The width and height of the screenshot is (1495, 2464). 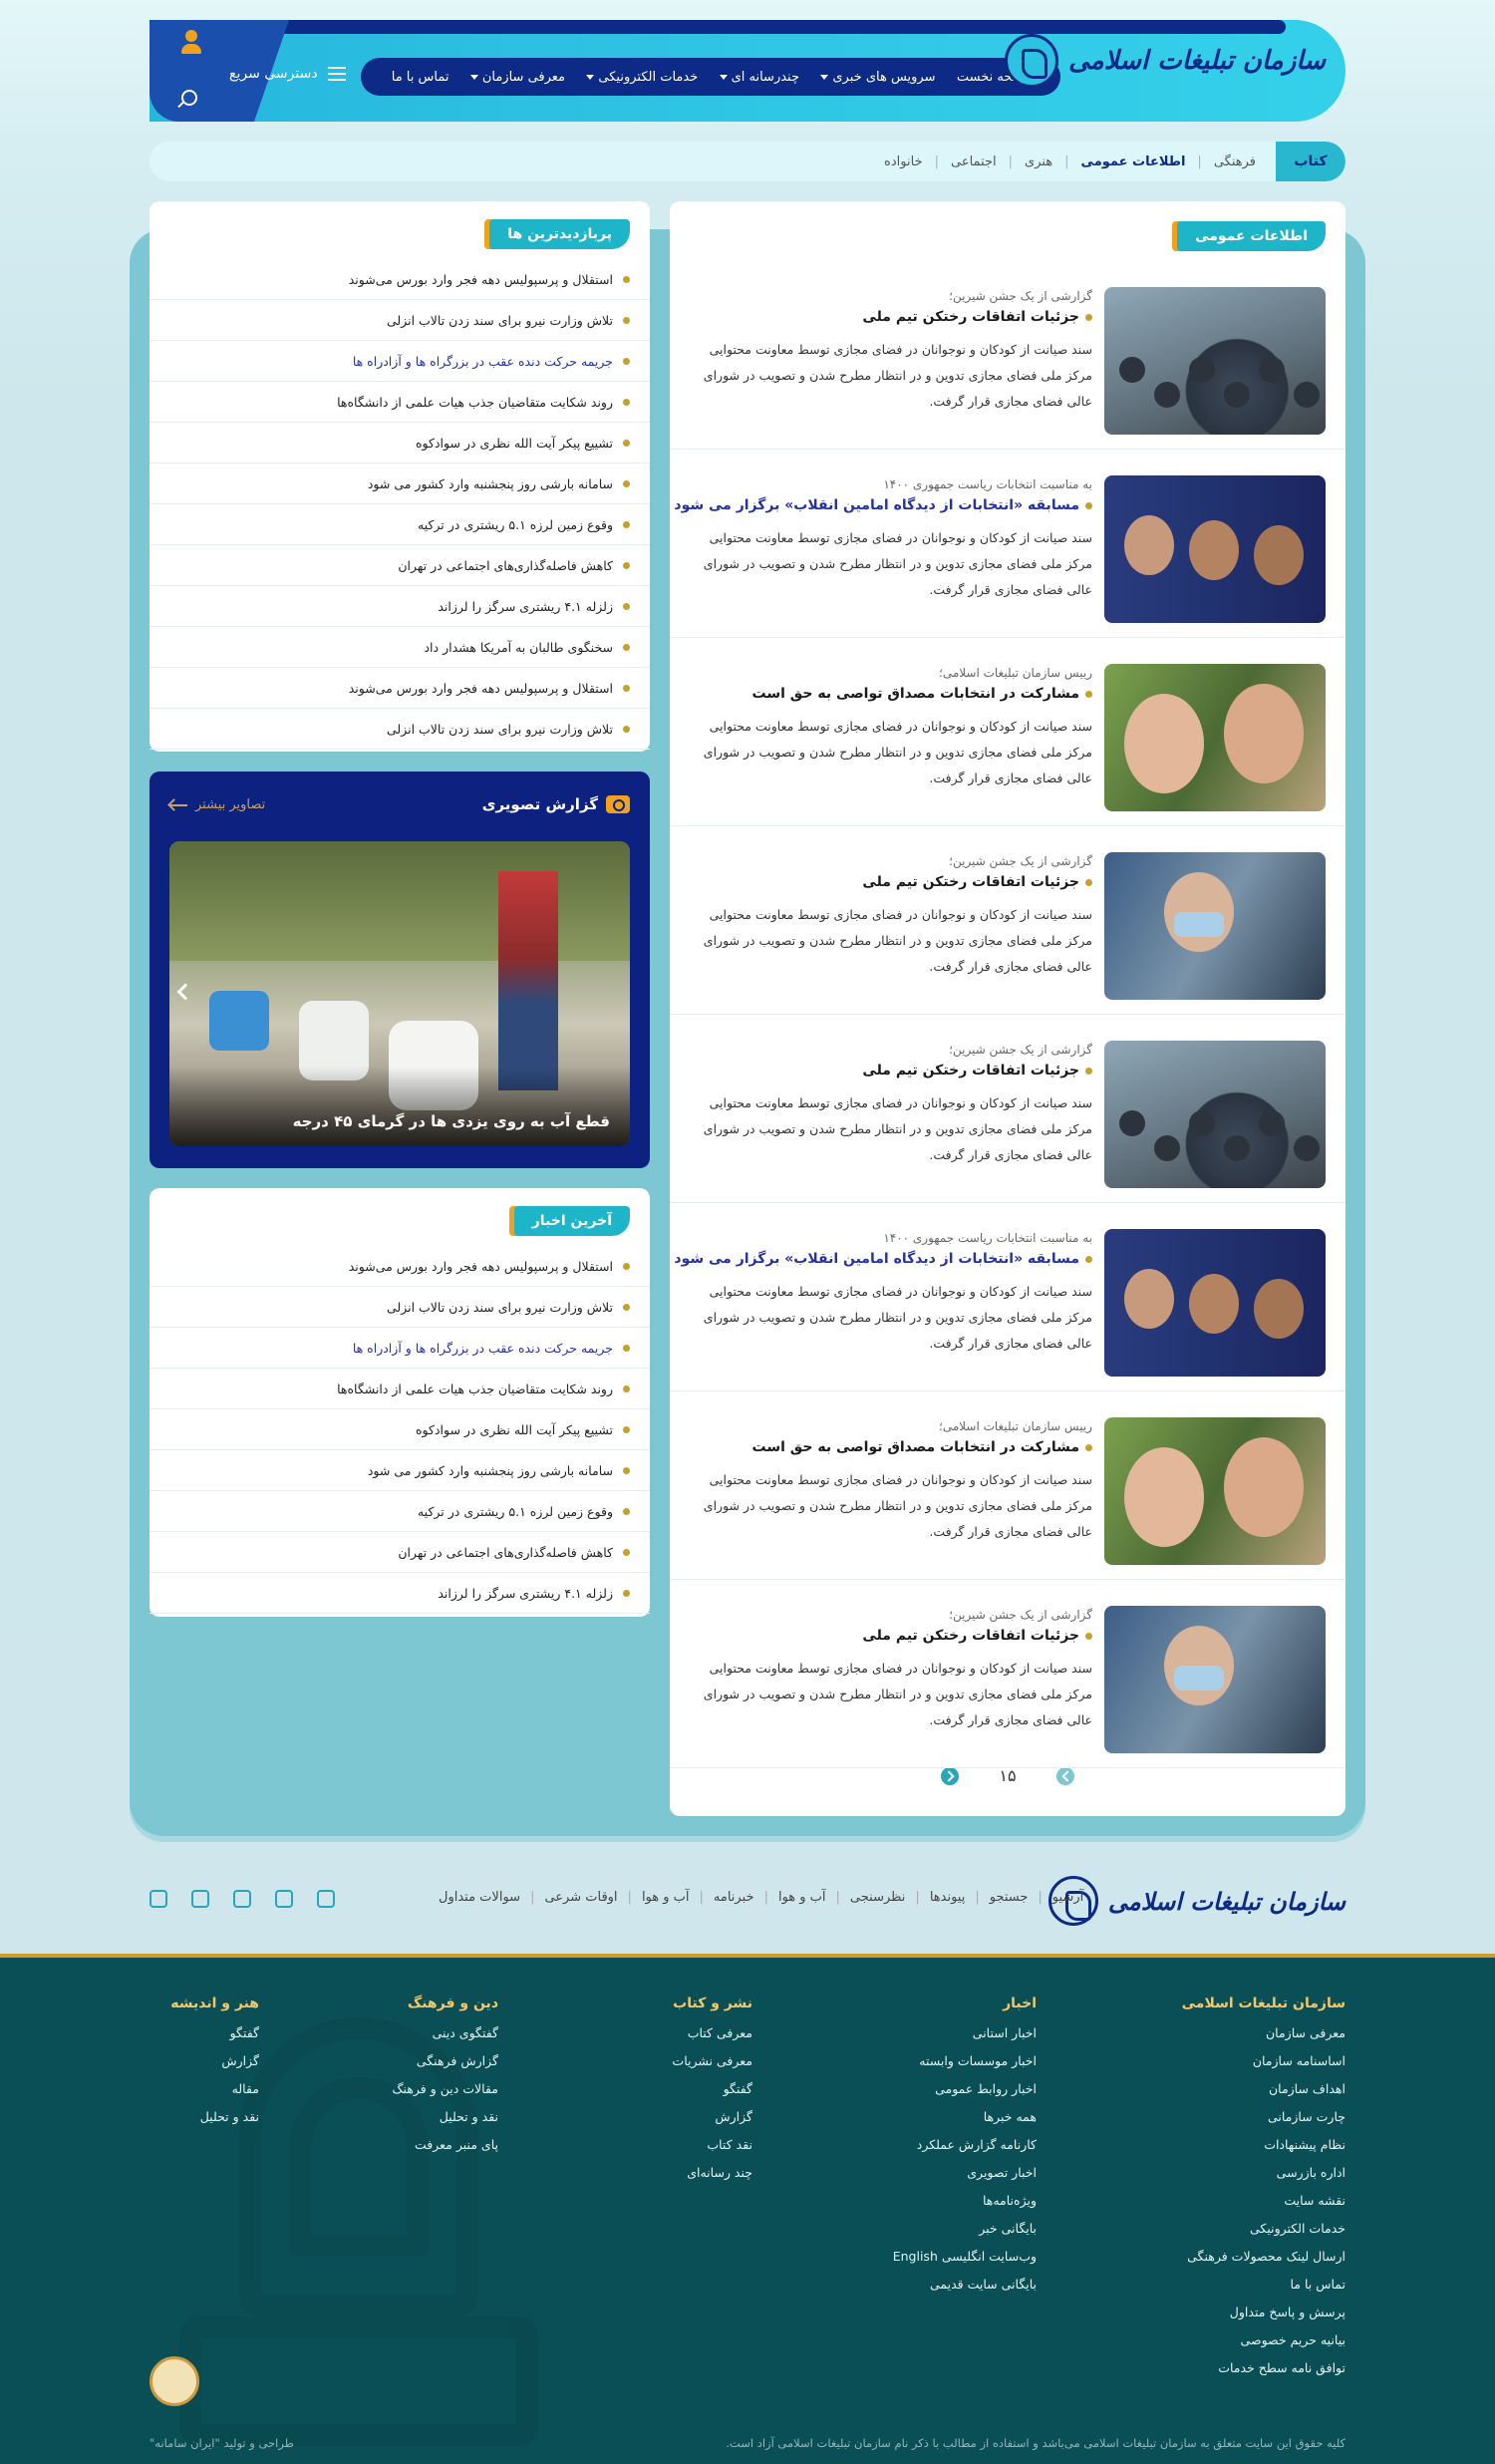 I want to click on footer-link: ارسال لینک محصولات فرهنگی, so click(x=1264, y=2263).